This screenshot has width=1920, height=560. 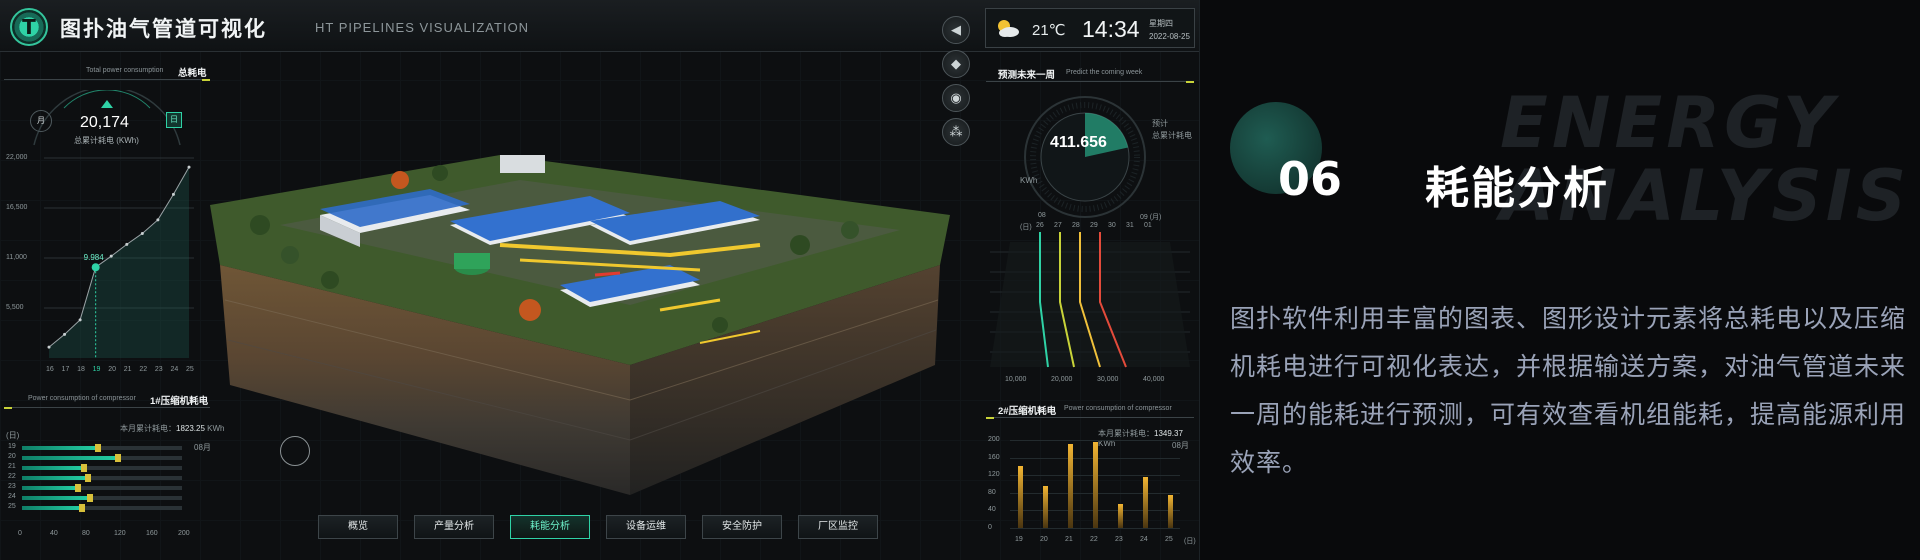 I want to click on app-logo-icon: T, so click(x=29, y=27).